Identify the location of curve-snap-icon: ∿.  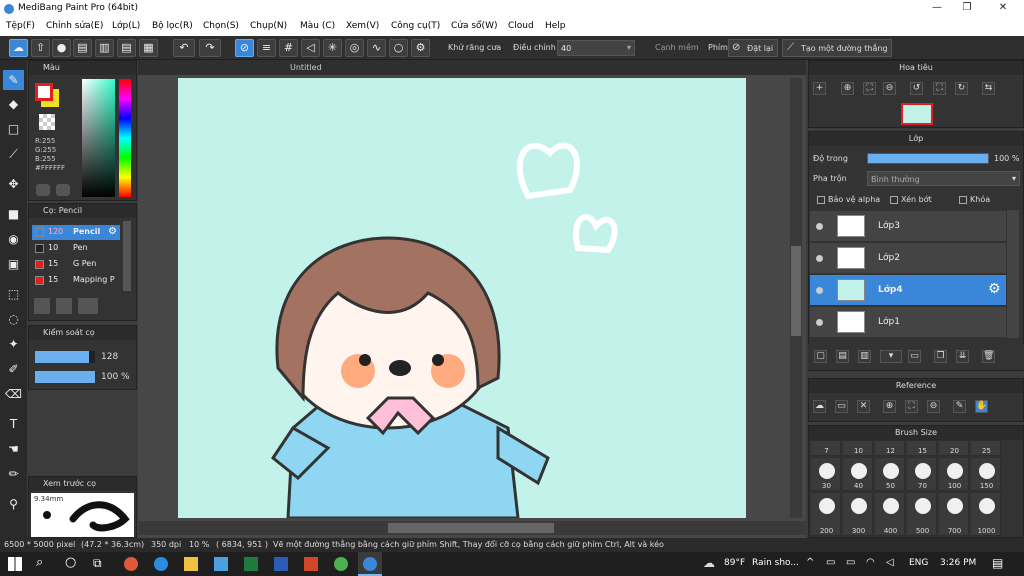
(376, 48).